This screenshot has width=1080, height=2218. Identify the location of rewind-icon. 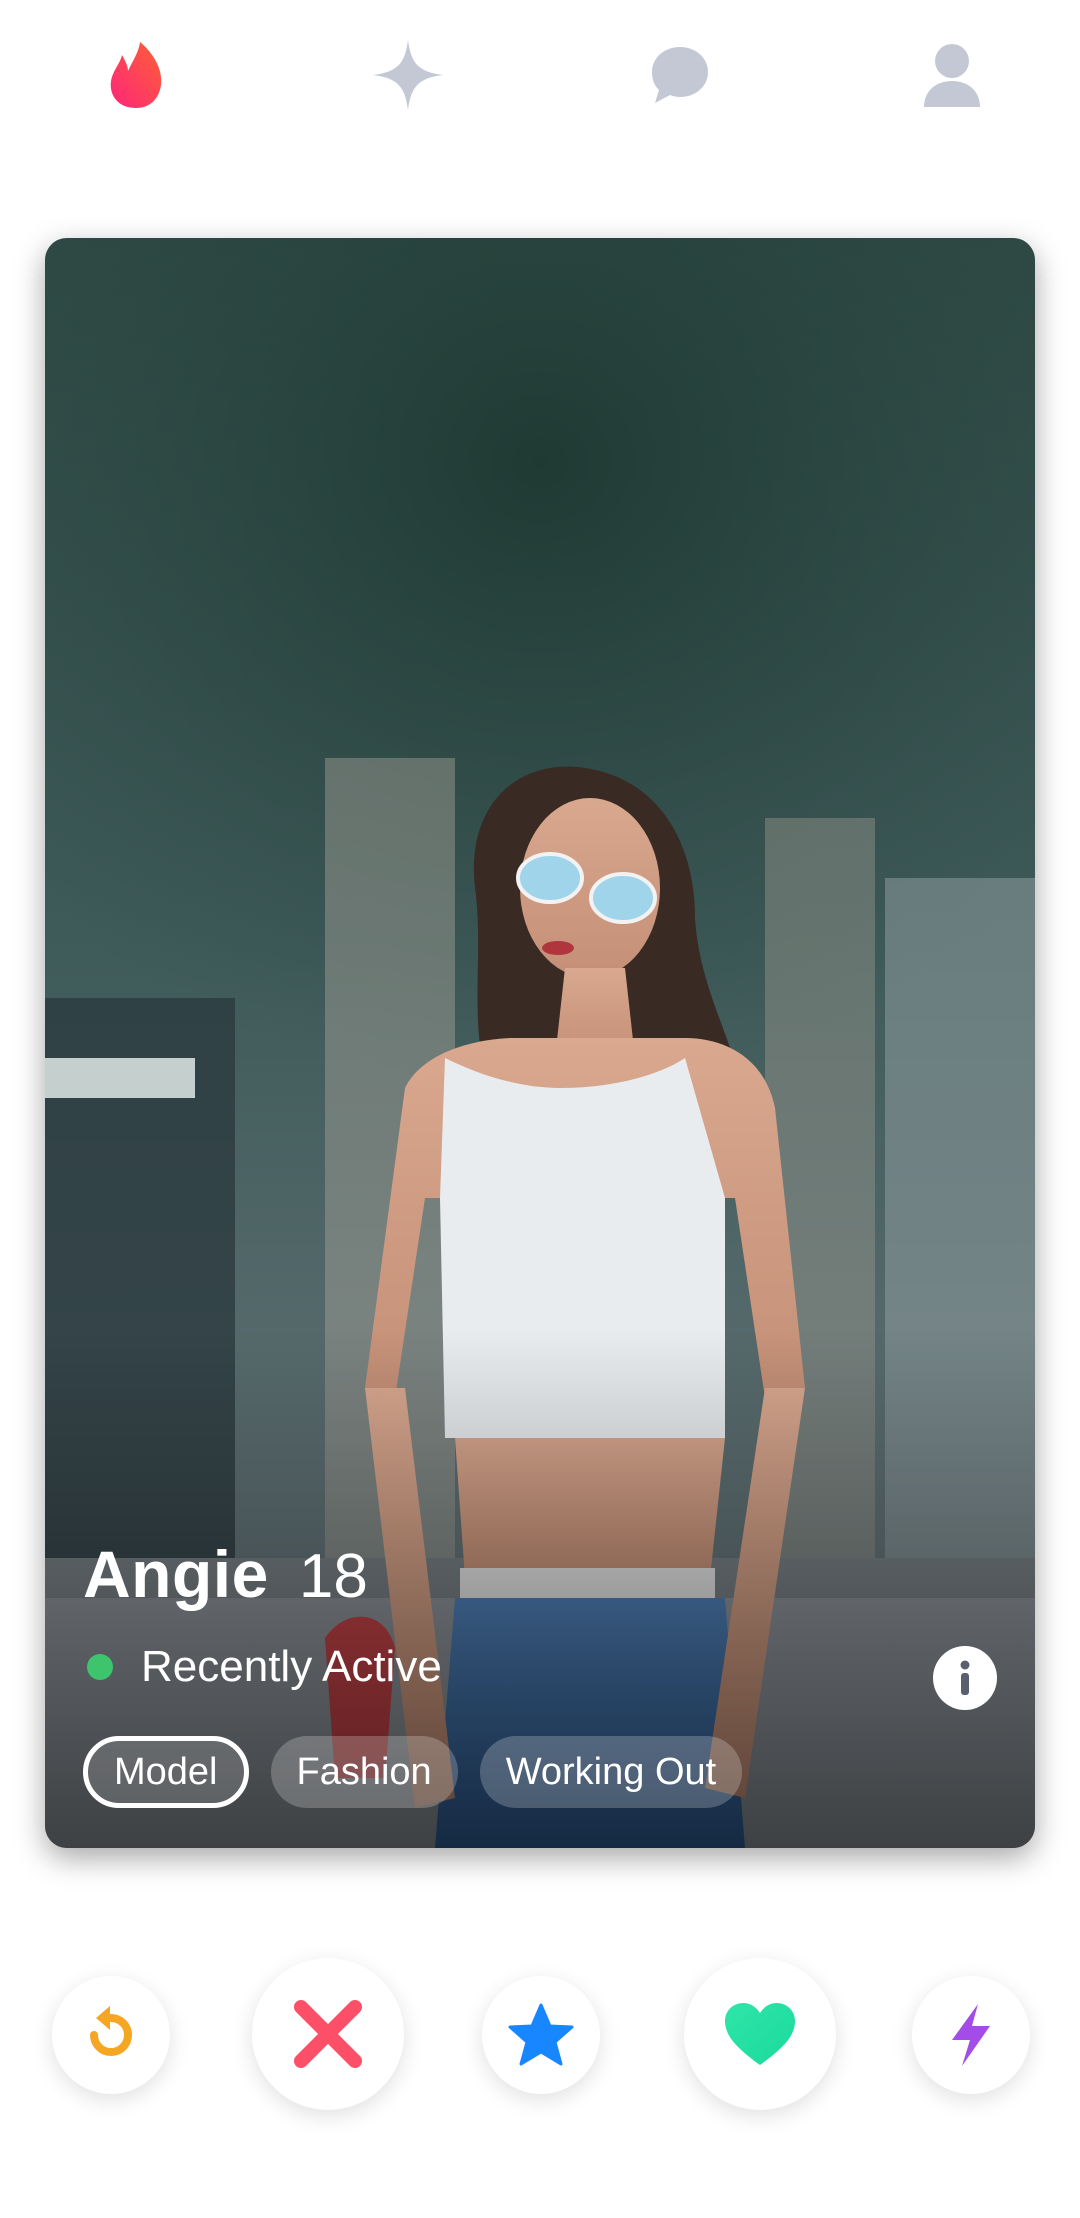
(111, 2031).